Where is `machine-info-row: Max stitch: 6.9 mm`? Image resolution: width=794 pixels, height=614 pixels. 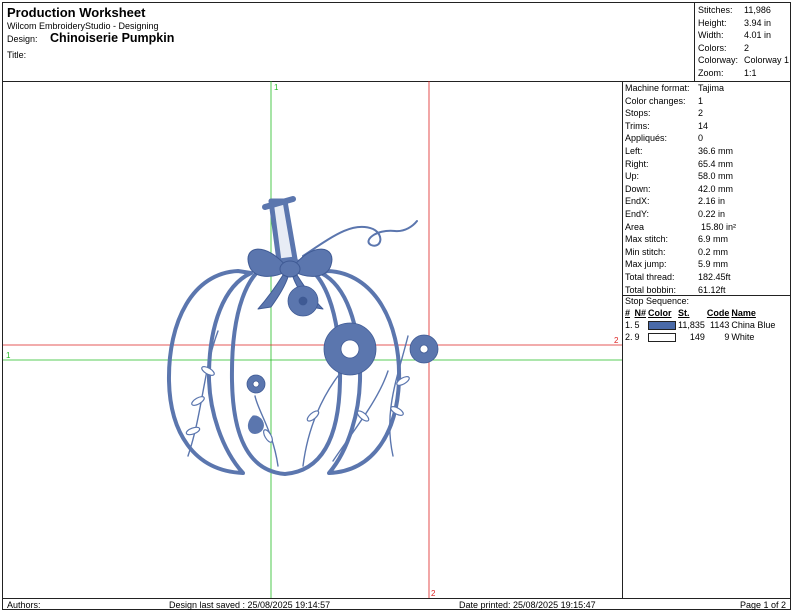
machine-info-row: Max stitch: 6.9 mm is located at coordinates (705, 239).